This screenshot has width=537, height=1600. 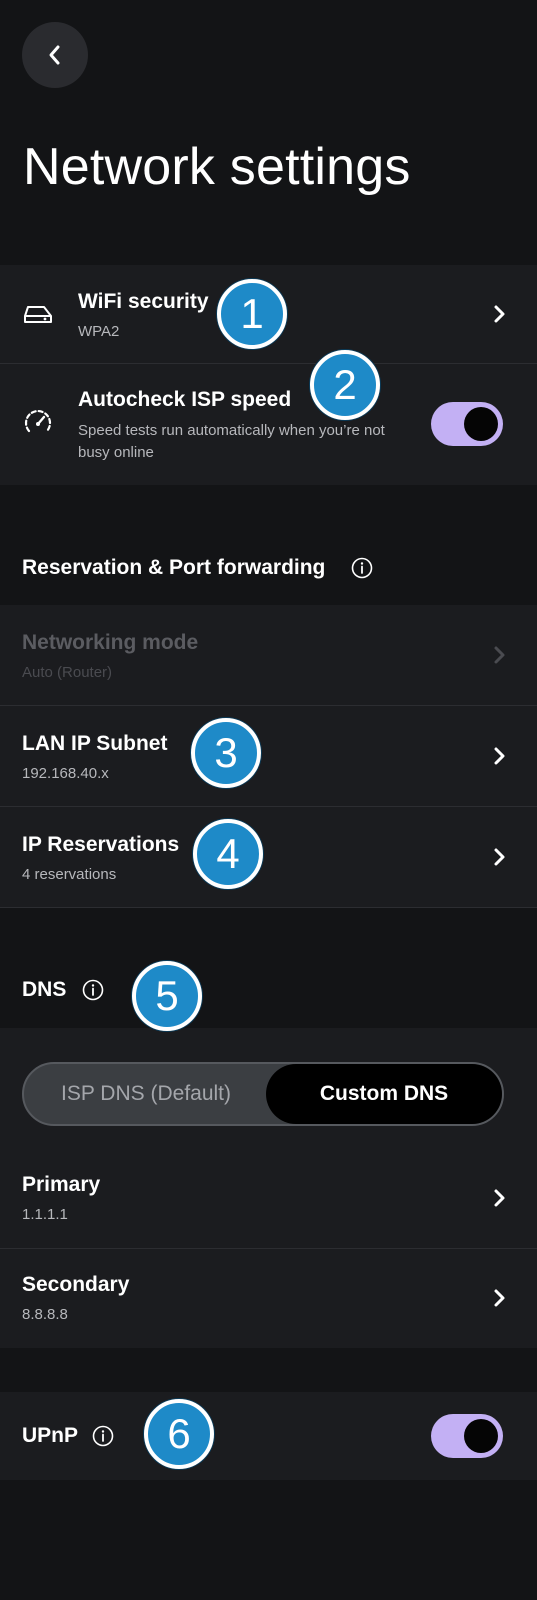 I want to click on custom-dns-option: Custom DNS, so click(x=384, y=1094).